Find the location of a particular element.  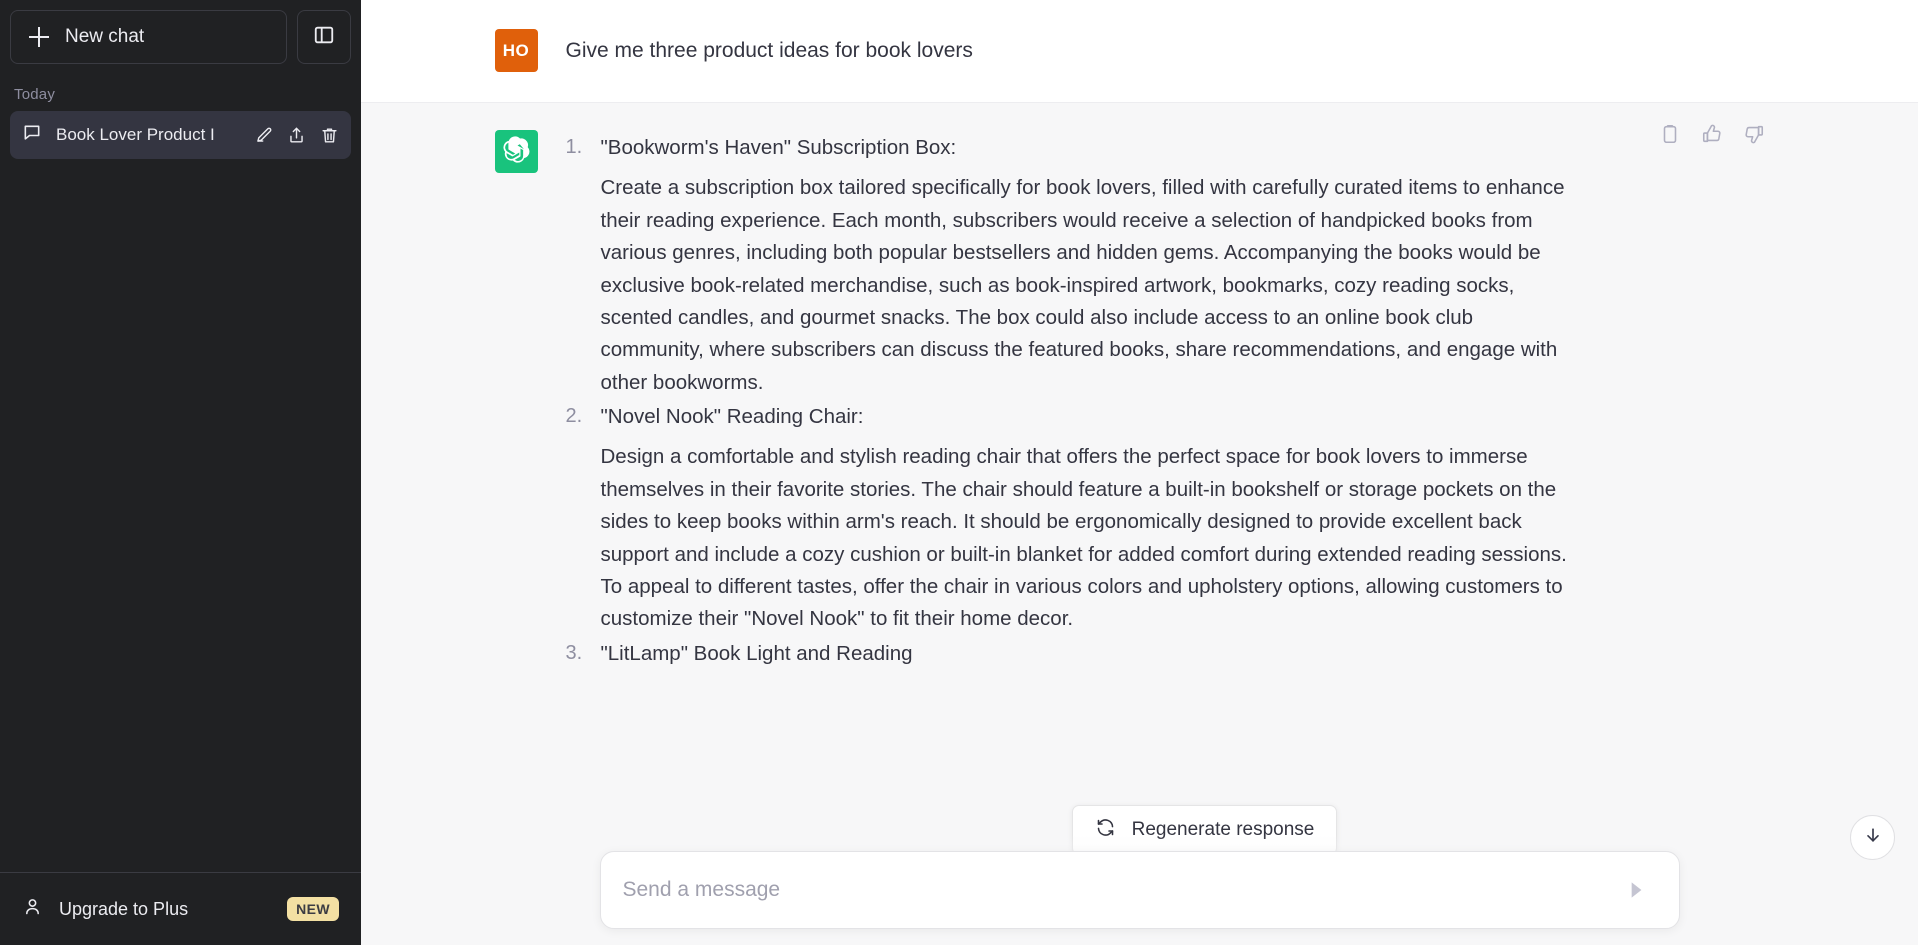

list-item: "LitLamp" Book Light and Reading is located at coordinates (1175, 654).